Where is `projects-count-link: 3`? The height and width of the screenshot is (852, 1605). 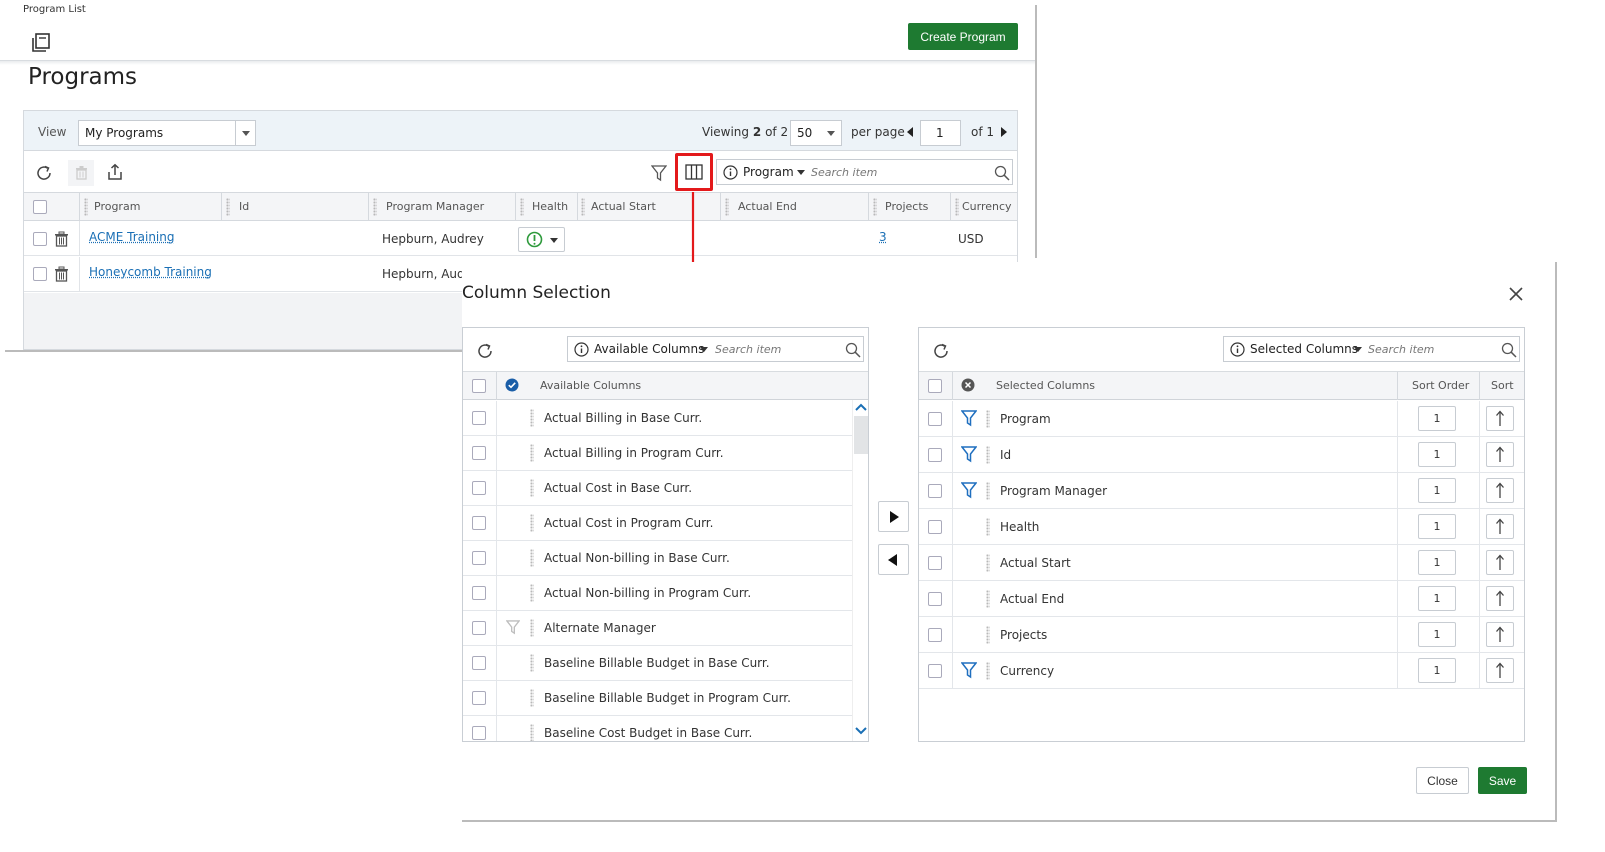
projects-count-link: 3 is located at coordinates (883, 237).